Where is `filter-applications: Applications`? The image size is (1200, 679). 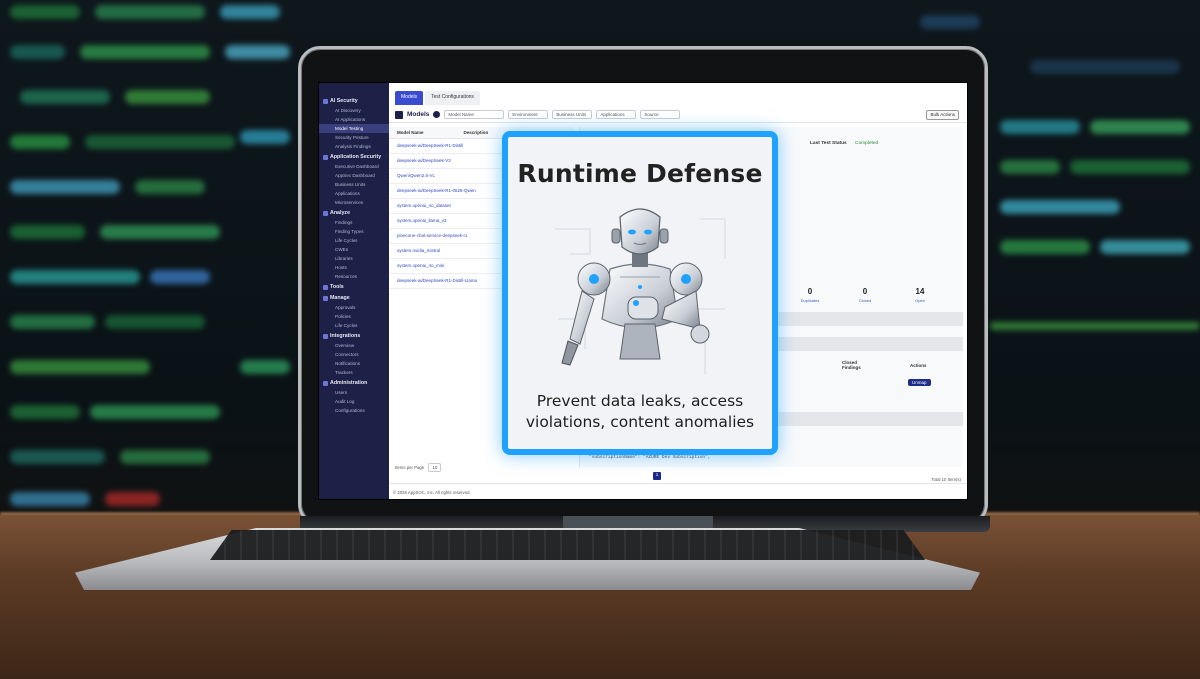
filter-applications: Applications is located at coordinates (616, 114).